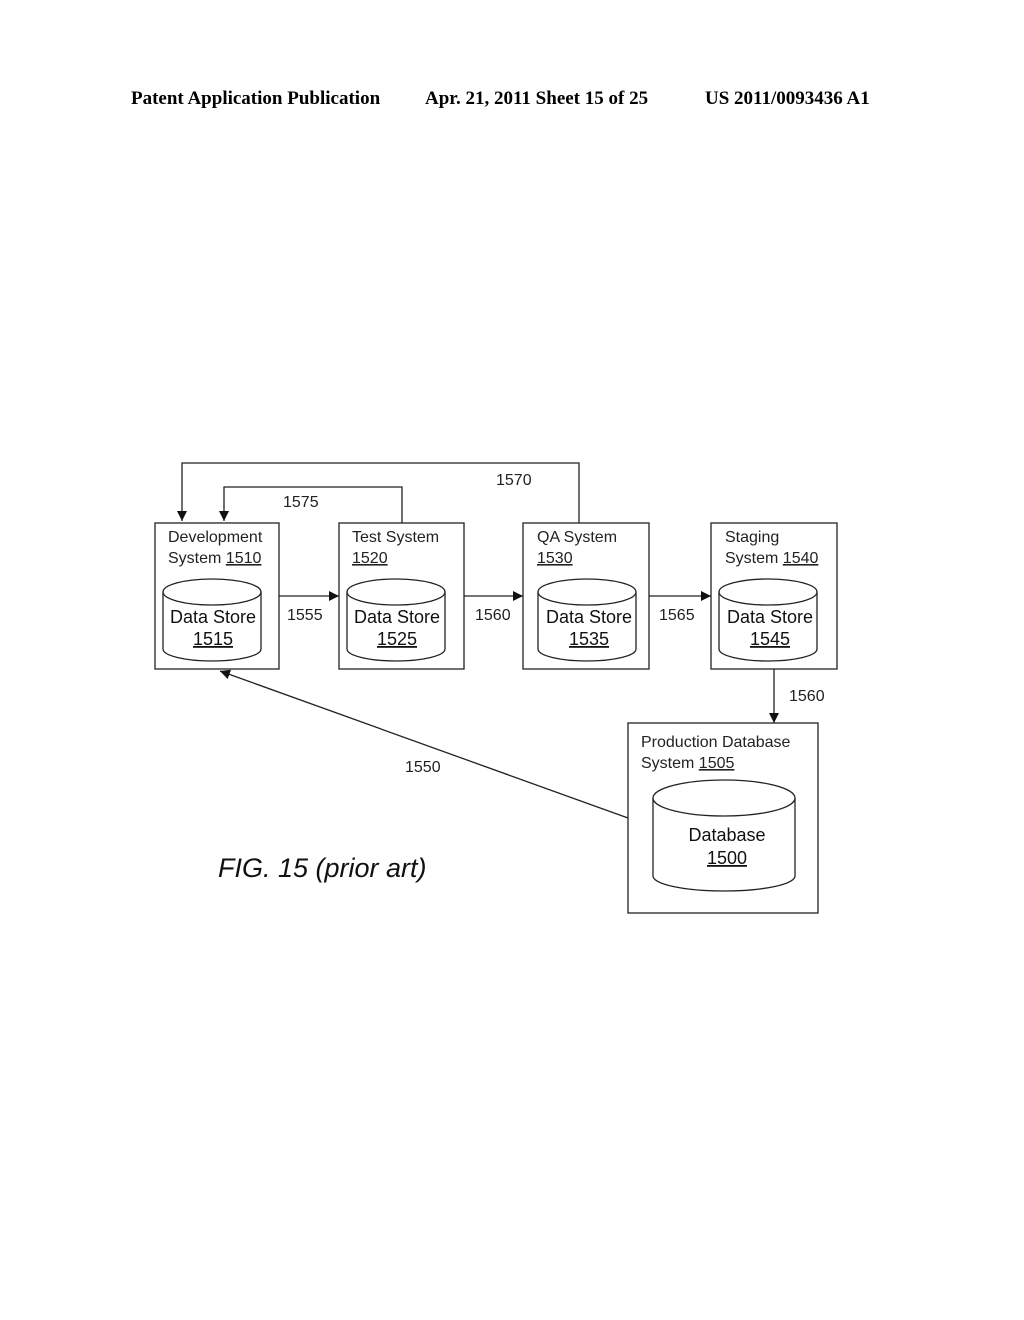  Describe the element at coordinates (727, 858) in the screenshot. I see `database-ref: 1500` at that location.